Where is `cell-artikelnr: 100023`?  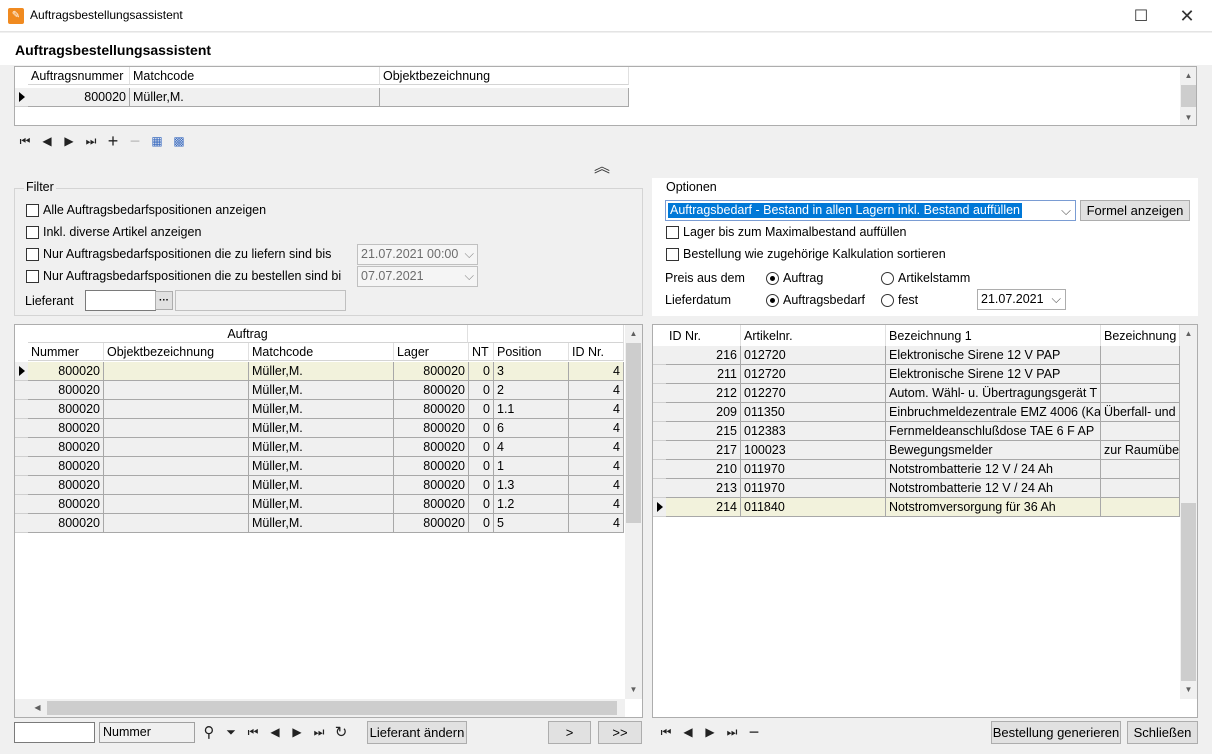 cell-artikelnr: 100023 is located at coordinates (813, 450).